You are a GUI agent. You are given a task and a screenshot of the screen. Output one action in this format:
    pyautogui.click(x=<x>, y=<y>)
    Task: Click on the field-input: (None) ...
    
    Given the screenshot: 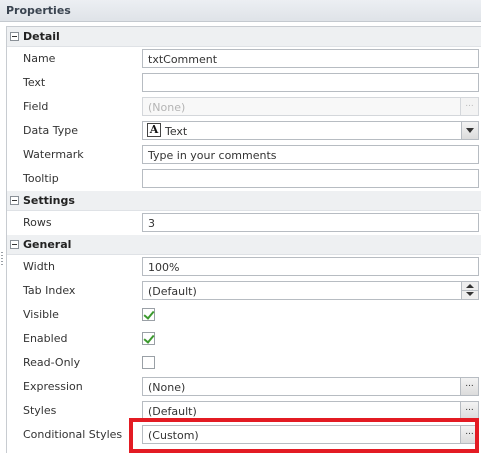 What is the action you would take?
    pyautogui.click(x=310, y=106)
    